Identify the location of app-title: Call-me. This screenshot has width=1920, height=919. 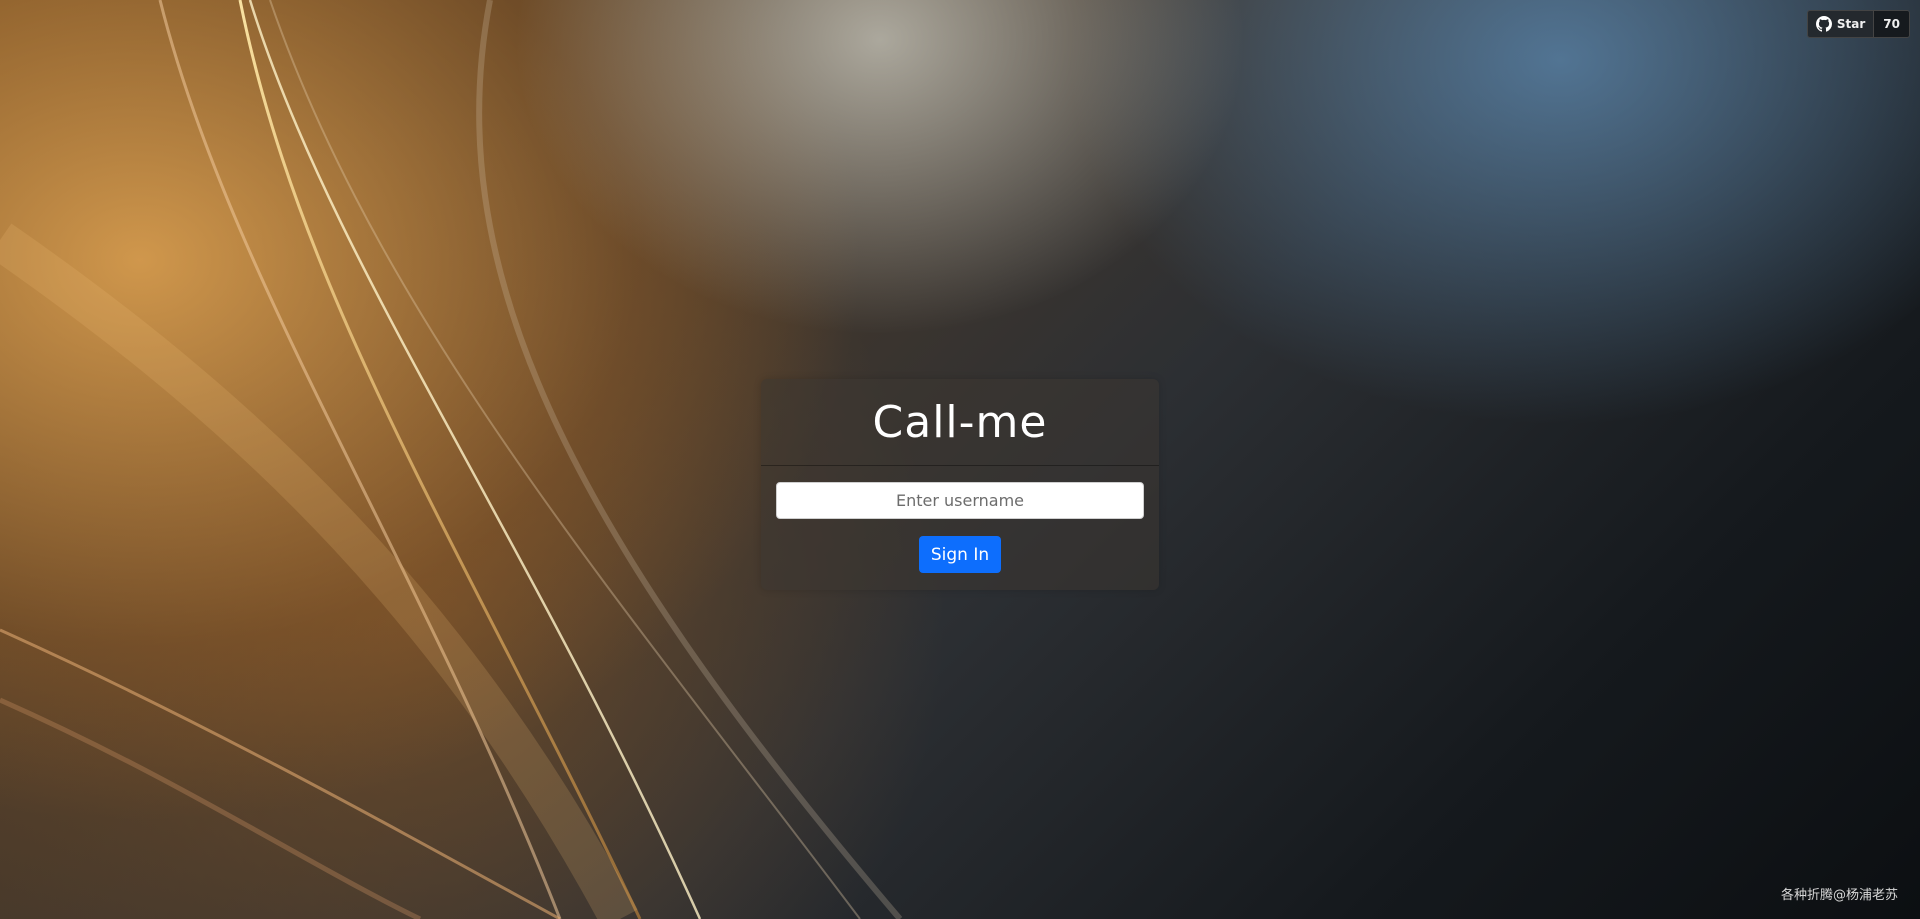
(960, 422).